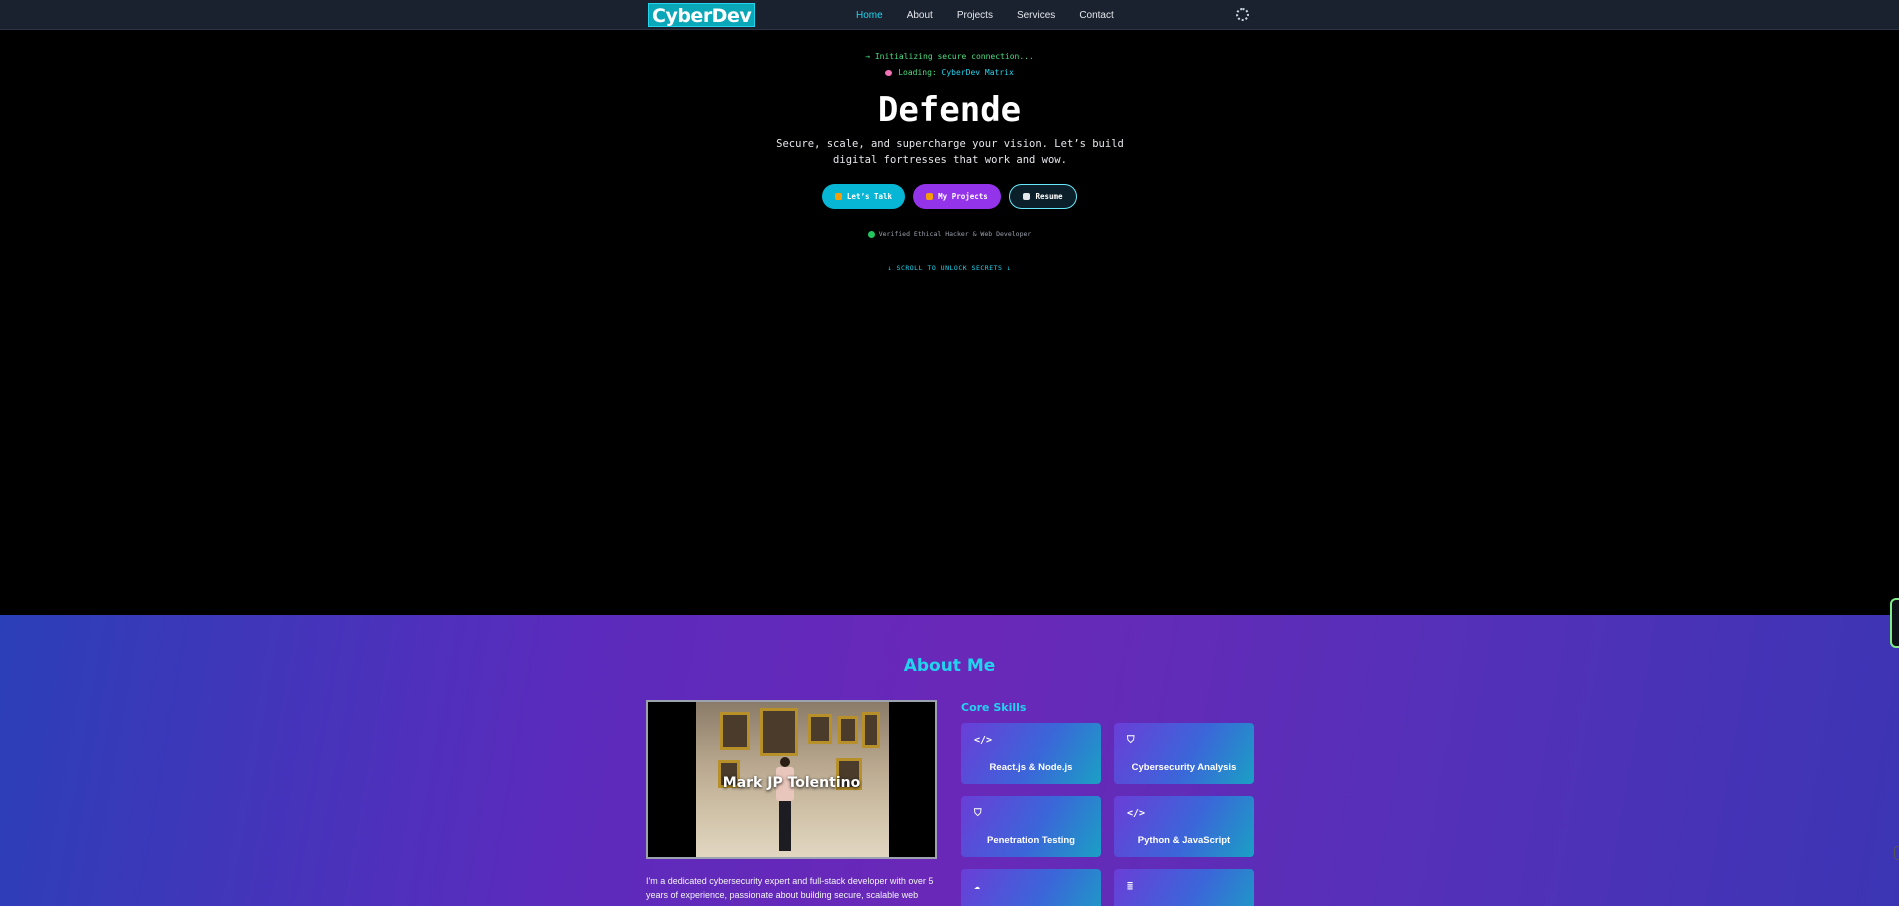  I want to click on hero-title: Defende, so click(949, 110).